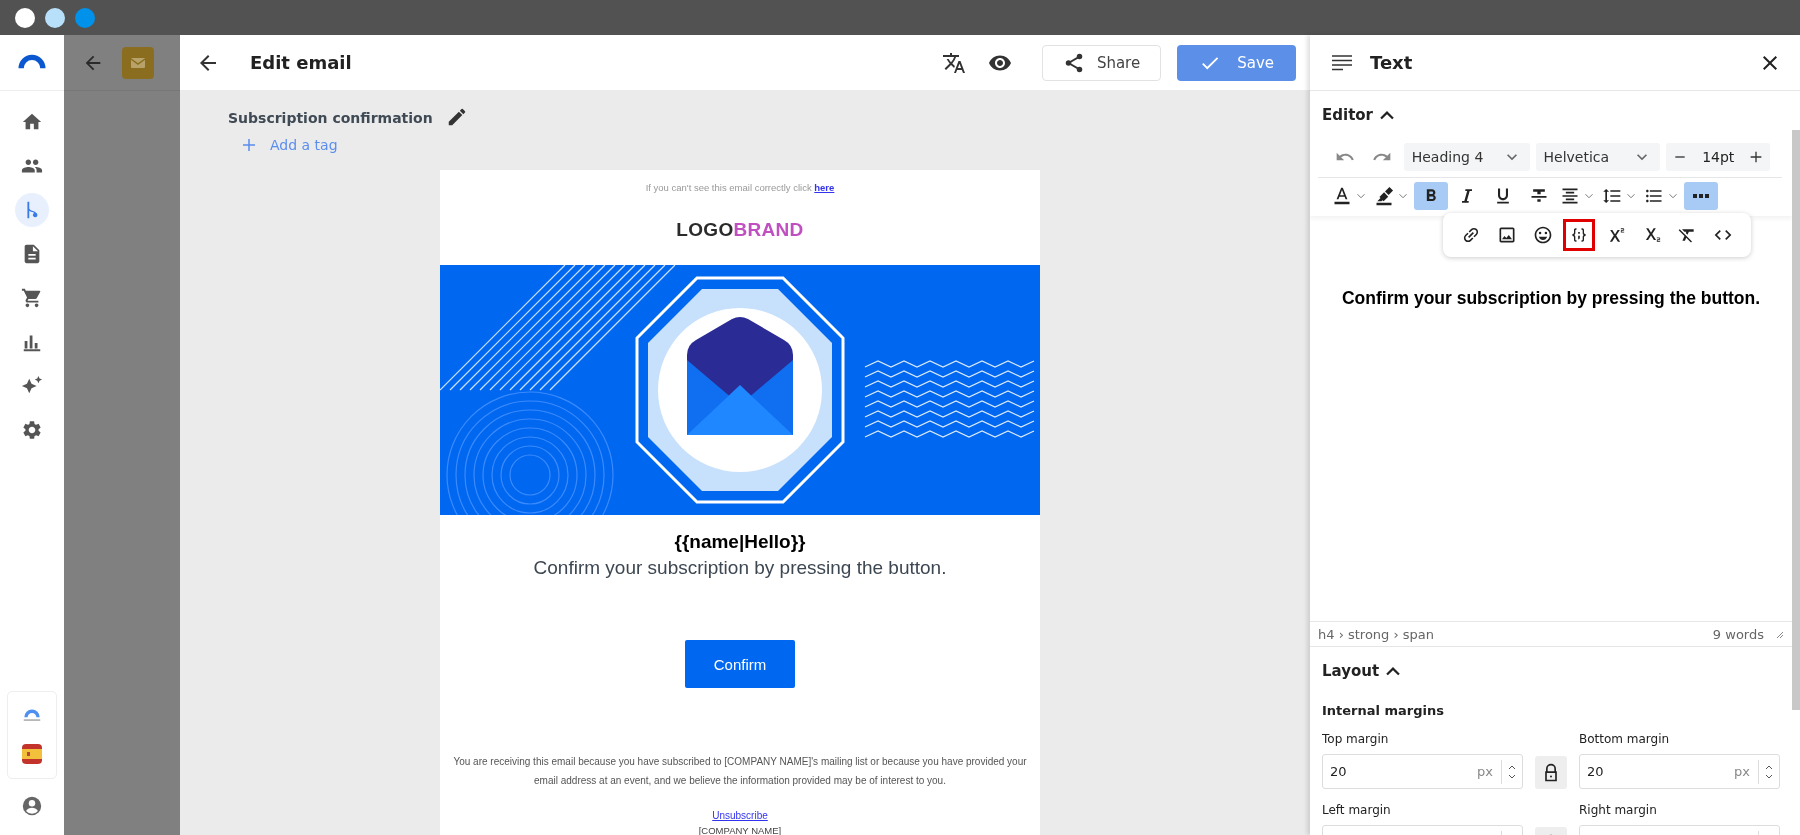  Describe the element at coordinates (138, 62) in the screenshot. I see `mail-icon` at that location.